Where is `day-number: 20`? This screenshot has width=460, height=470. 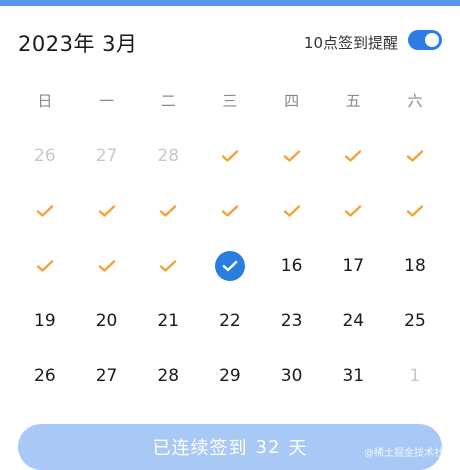
day-number: 20 is located at coordinates (106, 320).